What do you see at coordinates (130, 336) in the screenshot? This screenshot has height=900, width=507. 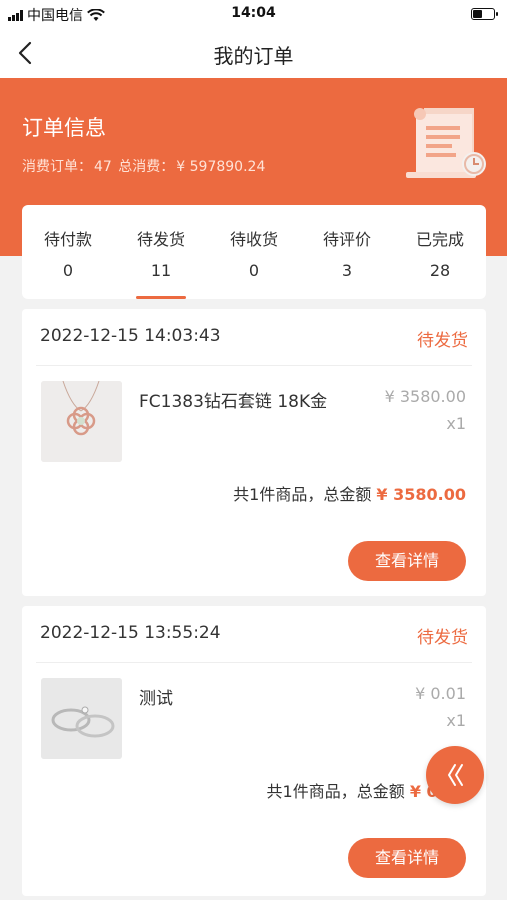 I see `order-date: 2022-12-15 14:03:43` at bounding box center [130, 336].